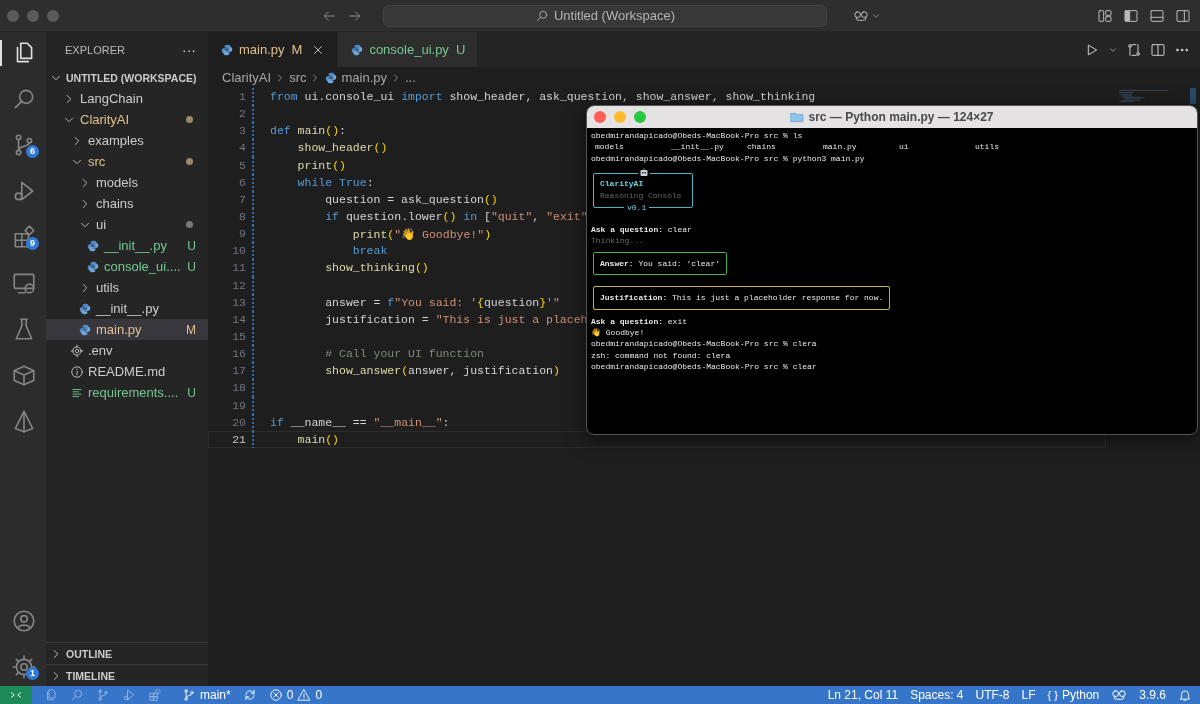 The height and width of the screenshot is (704, 1200). I want to click on run-debug-icon, so click(129, 695).